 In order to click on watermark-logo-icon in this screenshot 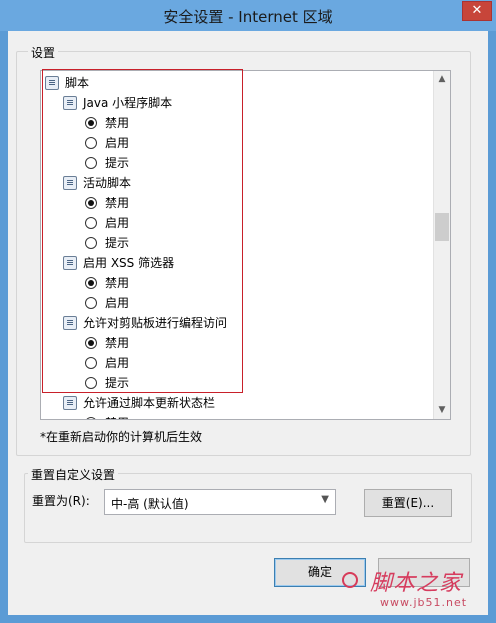, I will do `click(350, 580)`.